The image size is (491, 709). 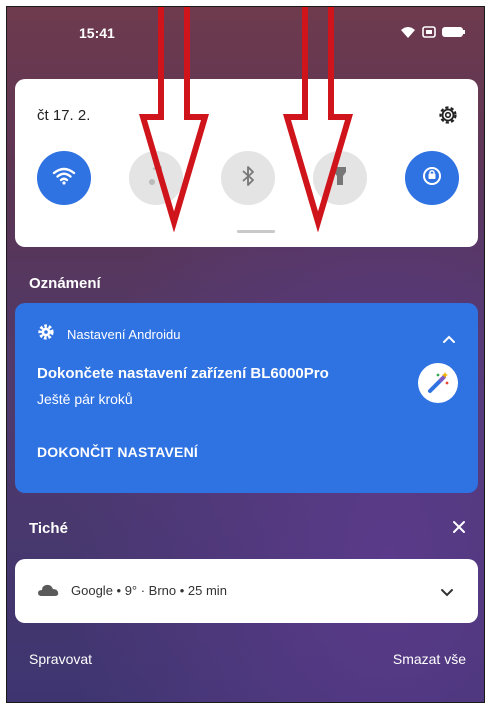 I want to click on manage-button: Spravovat, so click(x=60, y=659).